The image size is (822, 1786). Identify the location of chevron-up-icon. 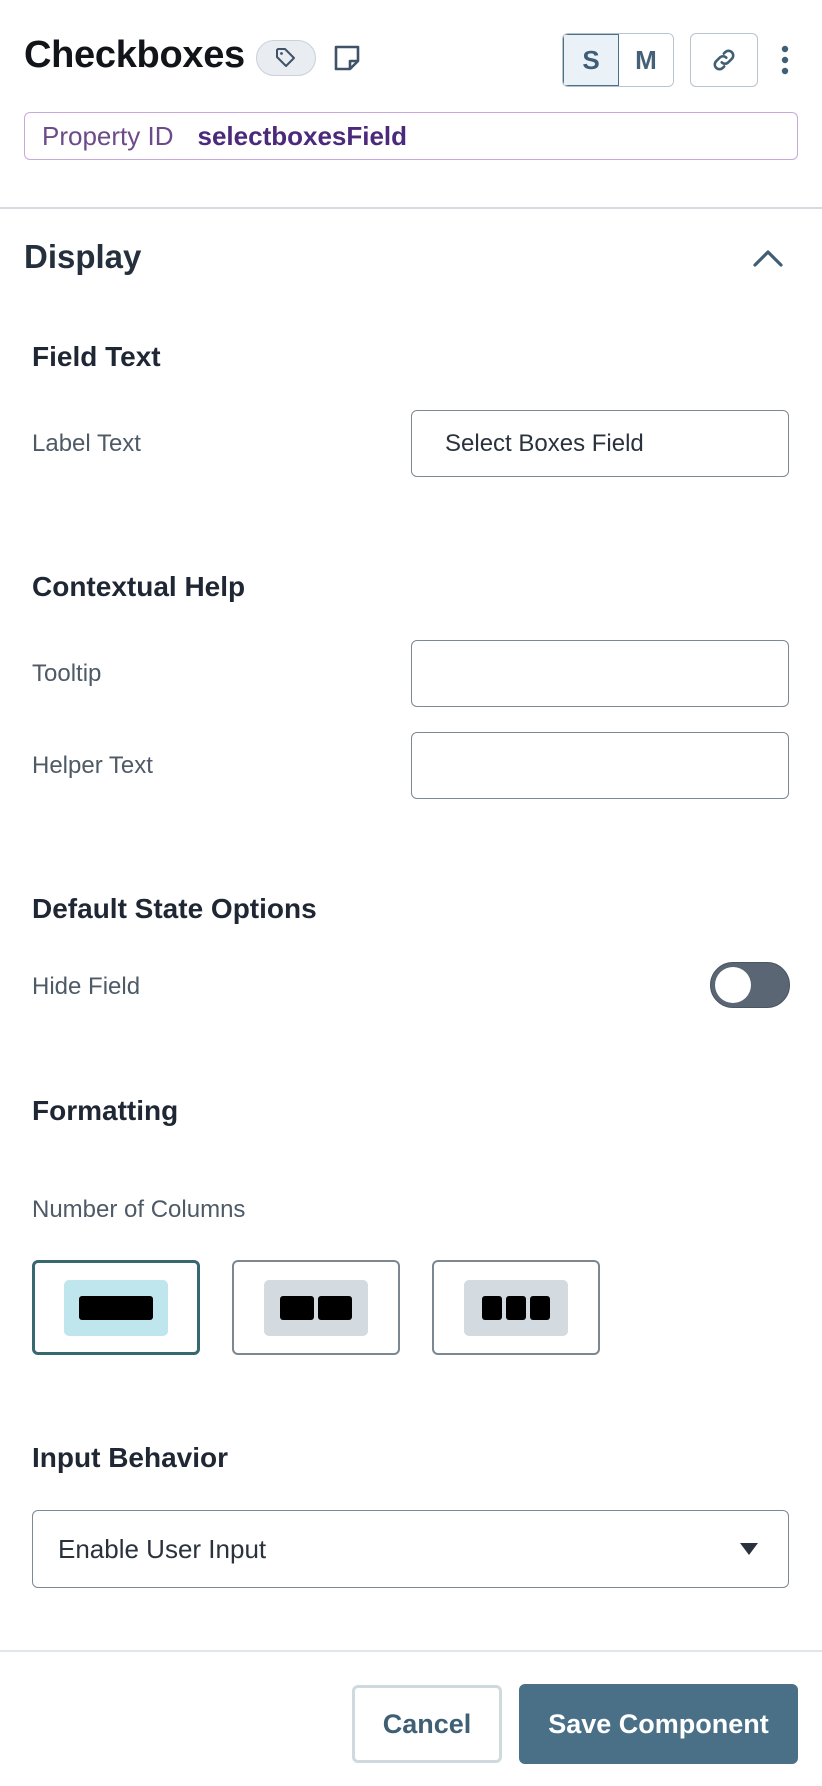
(768, 258).